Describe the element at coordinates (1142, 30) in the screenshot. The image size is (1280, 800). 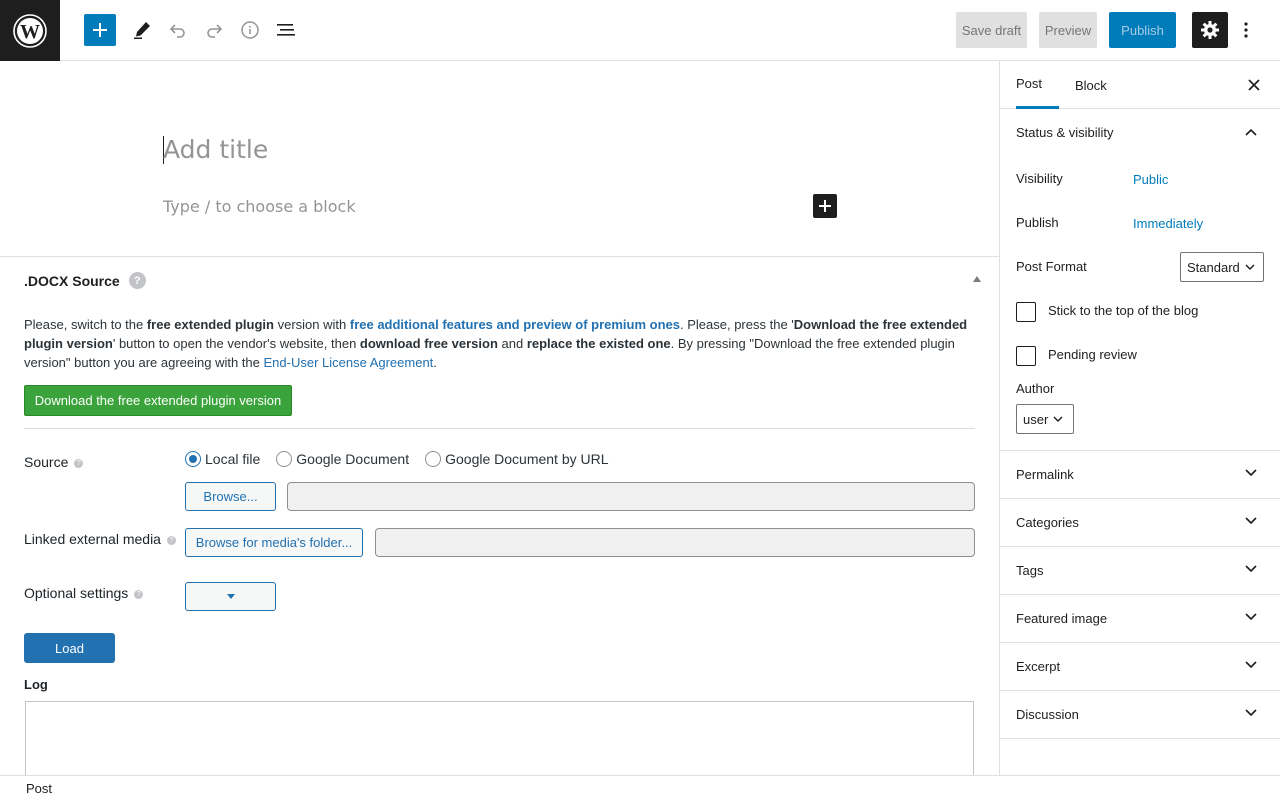
I see `publish-button: Publish` at that location.